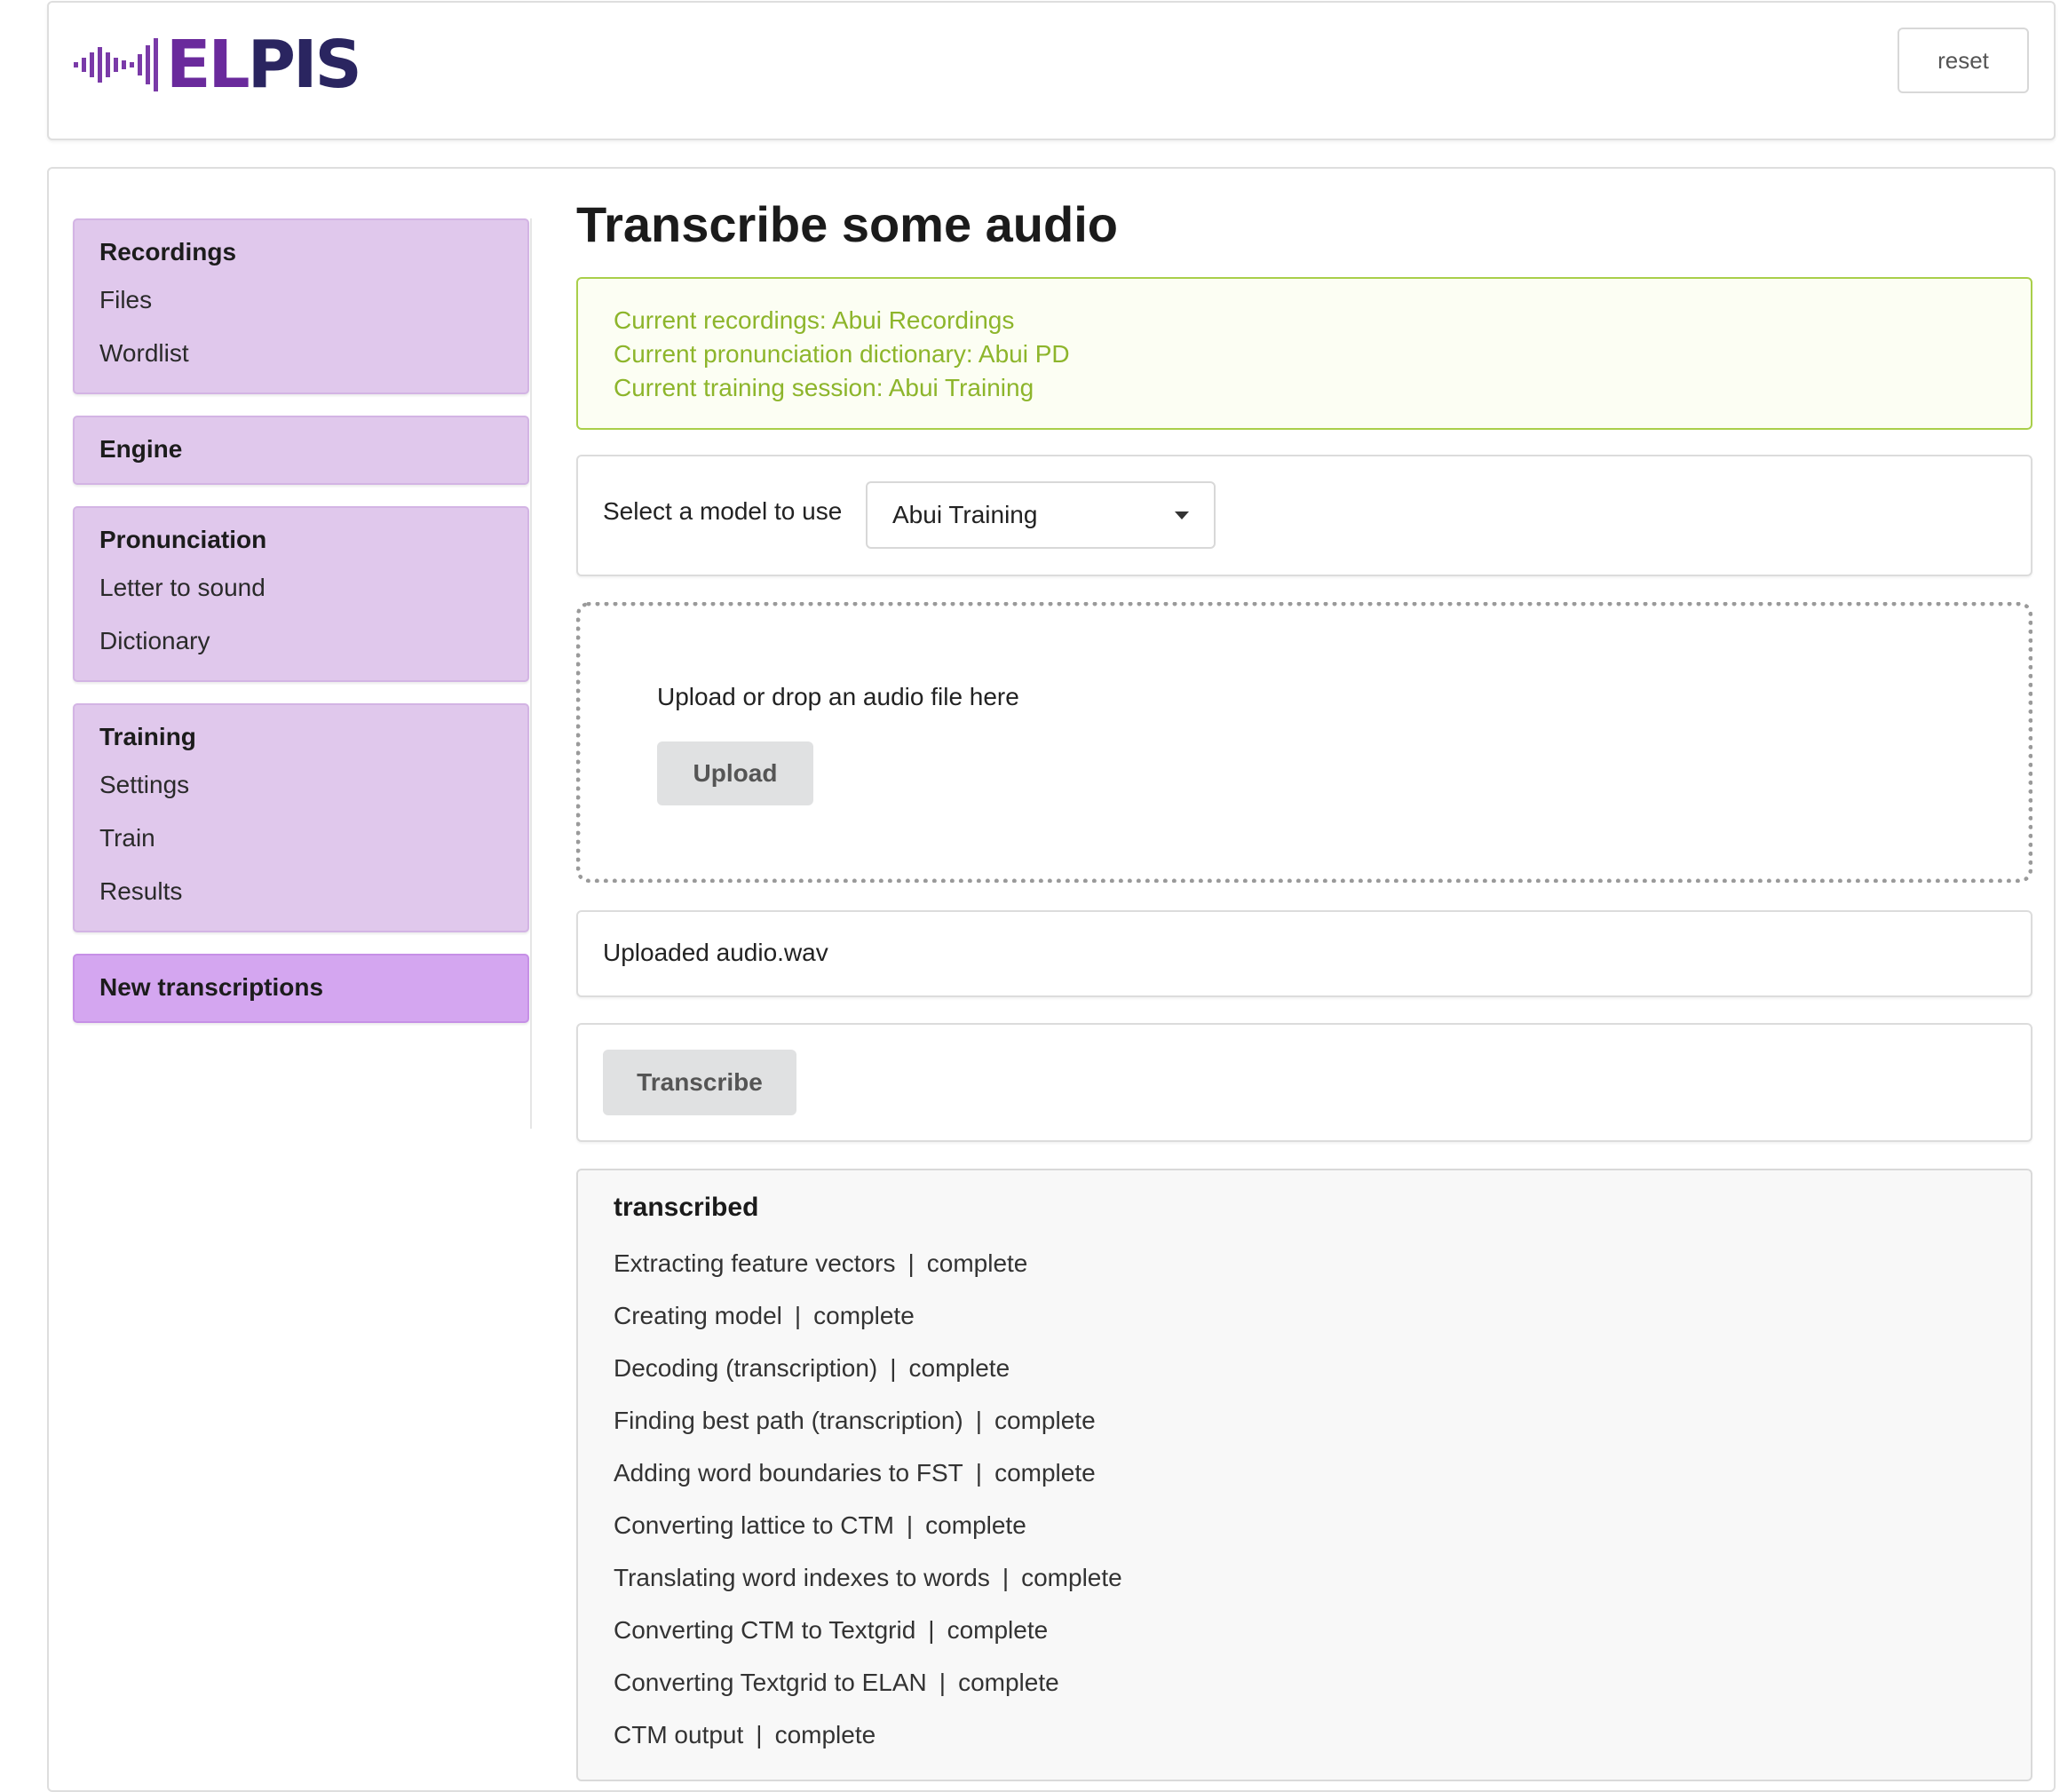 The width and height of the screenshot is (2060, 1792). Describe the element at coordinates (1304, 1526) in the screenshot. I see `status-row: Converting lattice to CTM | complete` at that location.